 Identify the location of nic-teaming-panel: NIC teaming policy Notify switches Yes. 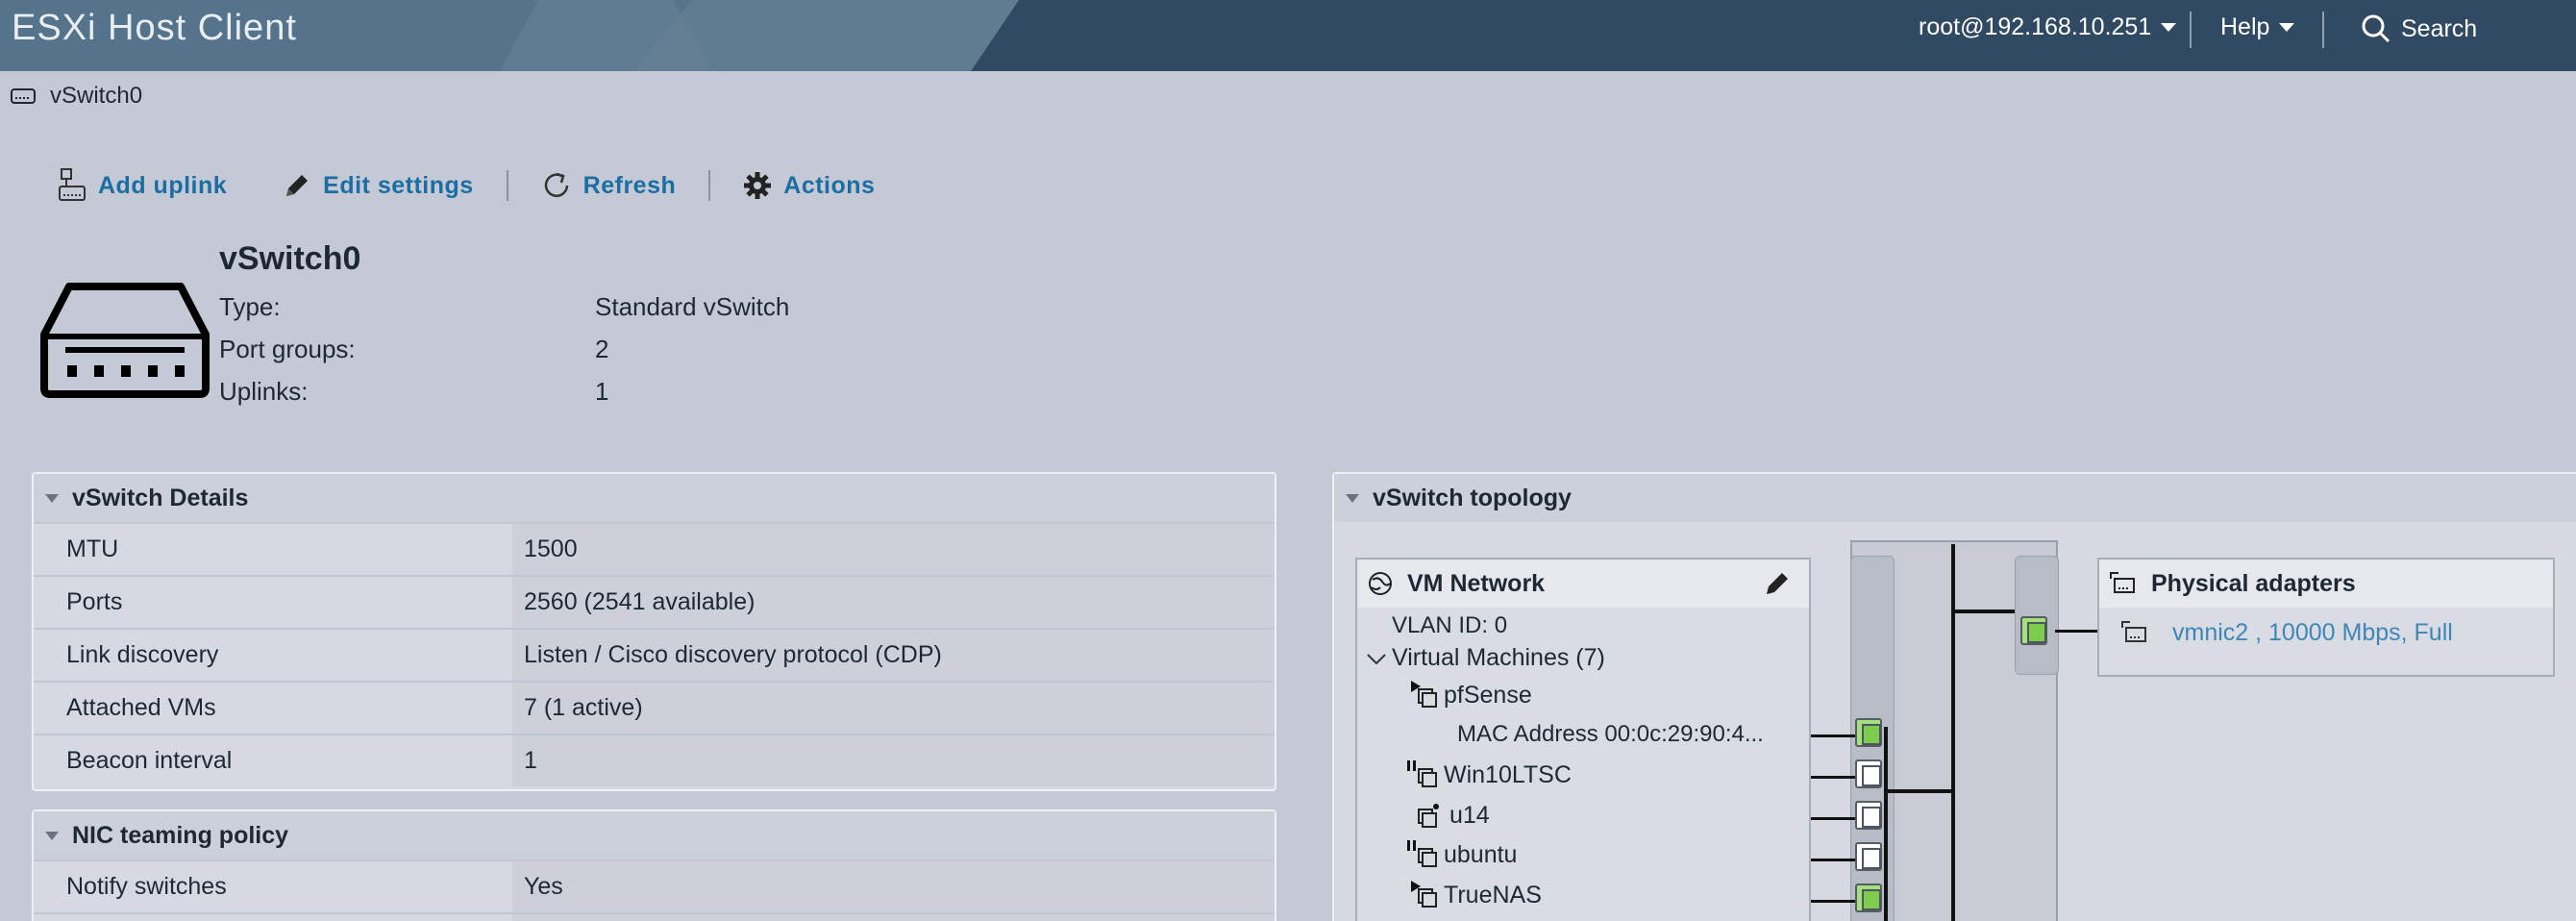
(654, 865).